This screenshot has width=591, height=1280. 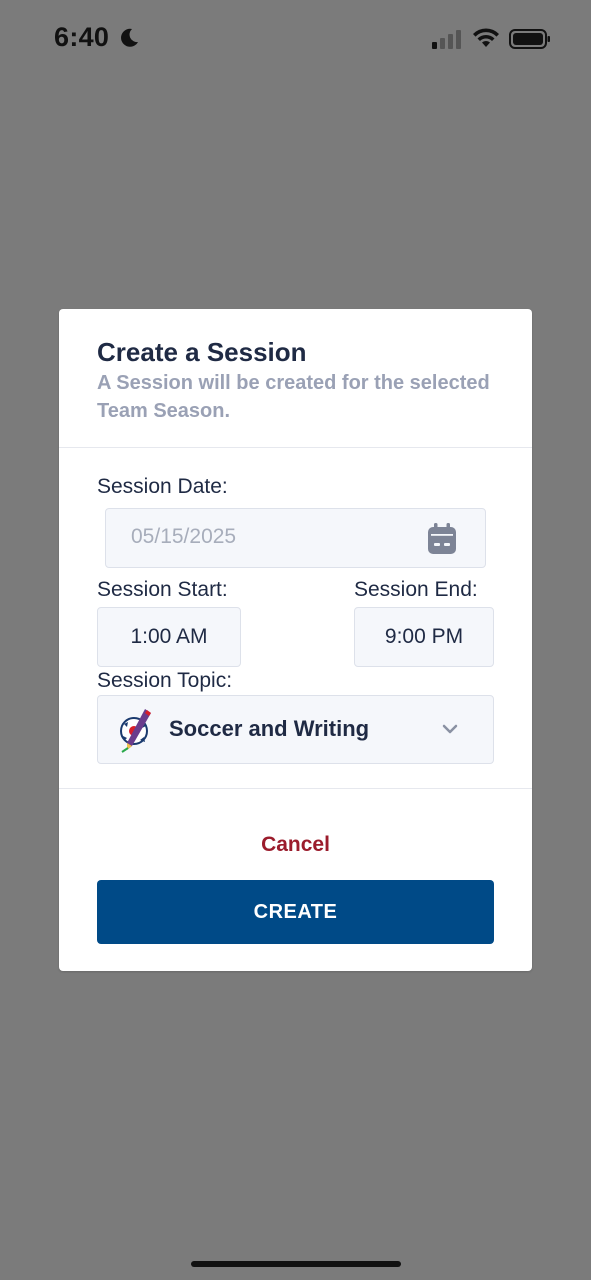 What do you see at coordinates (269, 728) in the screenshot?
I see `session-topic-value: Soccer and Writing` at bounding box center [269, 728].